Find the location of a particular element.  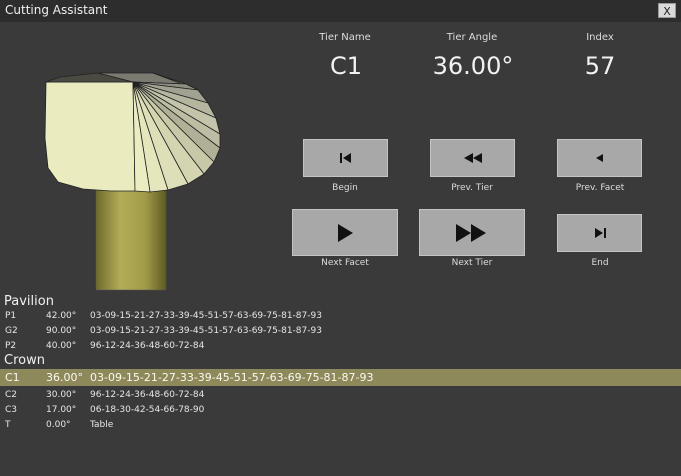

prev-tier-button is located at coordinates (472, 158).